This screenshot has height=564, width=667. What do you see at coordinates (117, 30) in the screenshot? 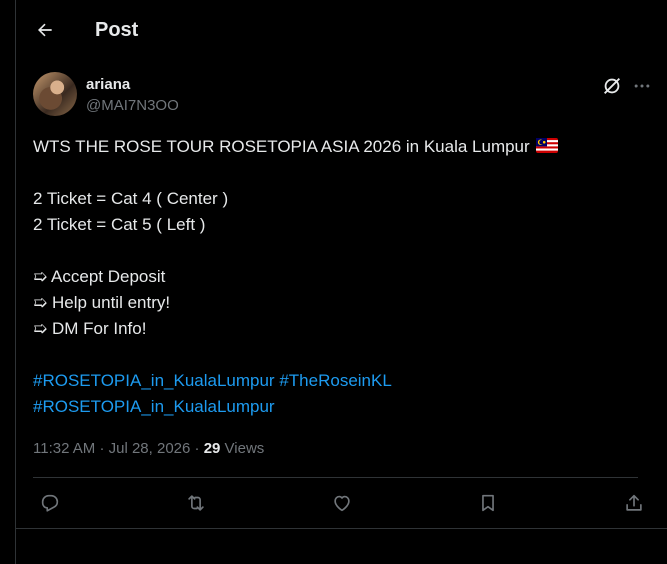
I see `page-title: Post` at bounding box center [117, 30].